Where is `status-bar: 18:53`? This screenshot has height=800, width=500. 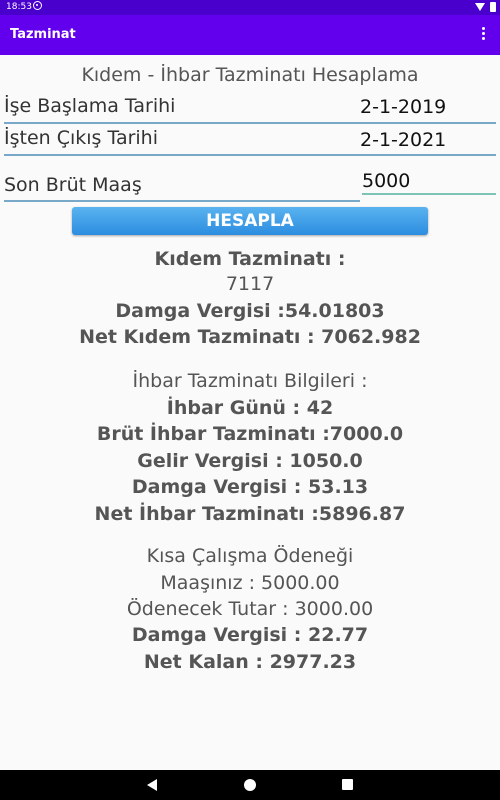
status-bar: 18:53 is located at coordinates (250, 7).